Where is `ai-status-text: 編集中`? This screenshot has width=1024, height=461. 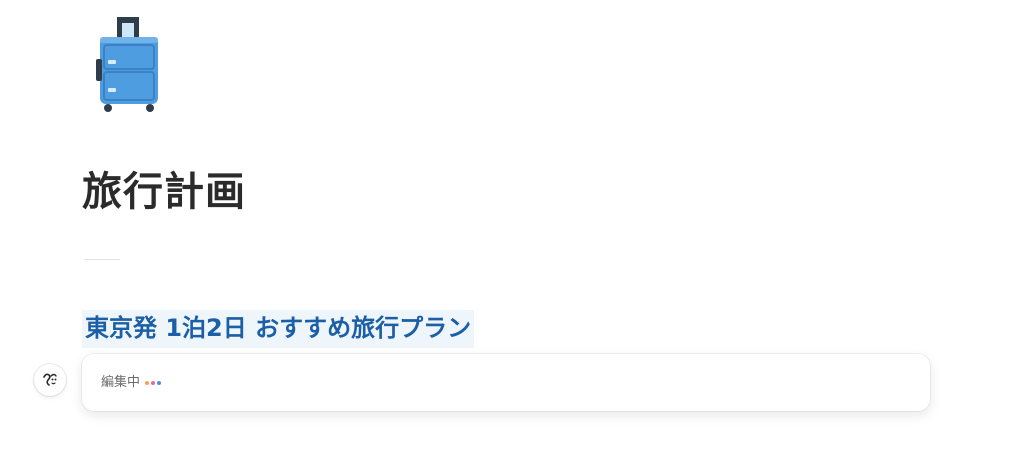
ai-status-text: 編集中 is located at coordinates (121, 382).